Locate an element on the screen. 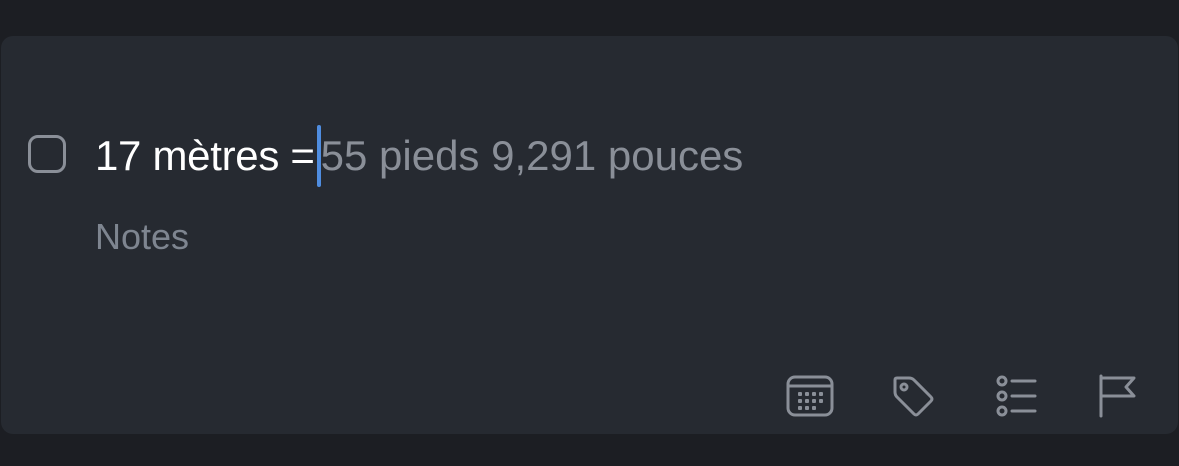 The width and height of the screenshot is (1179, 466). checklist-button is located at coordinates (1016, 396).